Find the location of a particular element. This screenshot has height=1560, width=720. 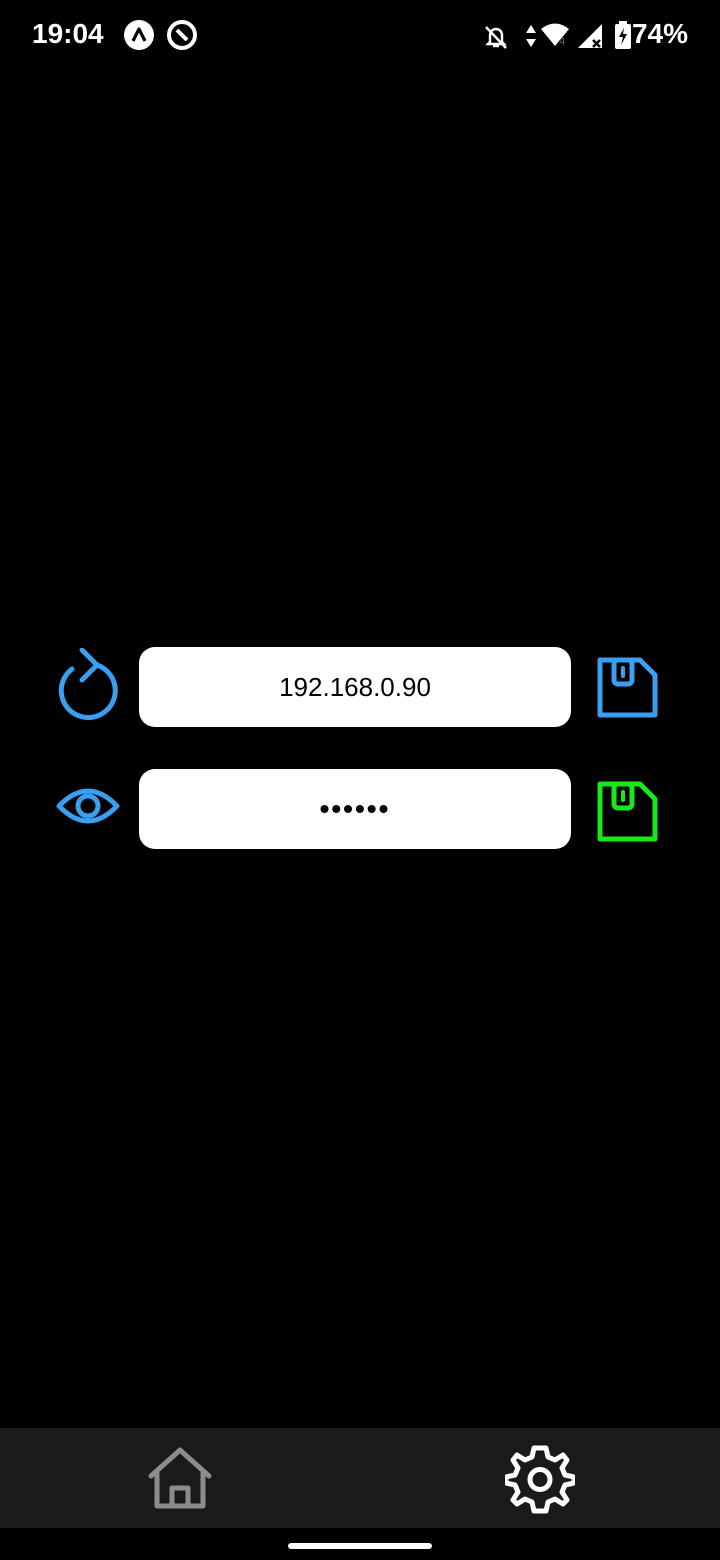

save-ip-button is located at coordinates (628, 688).